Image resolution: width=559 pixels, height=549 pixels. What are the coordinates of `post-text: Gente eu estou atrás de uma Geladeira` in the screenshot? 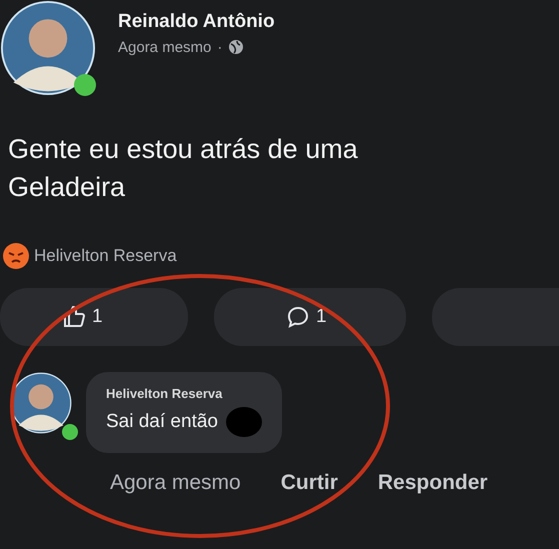 It's located at (183, 168).